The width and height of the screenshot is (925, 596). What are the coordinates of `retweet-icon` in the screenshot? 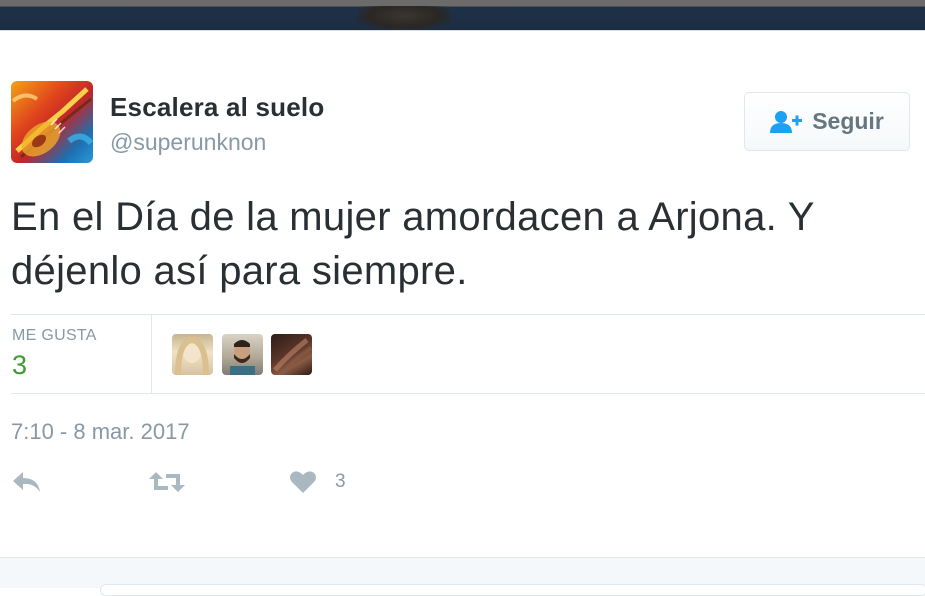 It's located at (167, 482).